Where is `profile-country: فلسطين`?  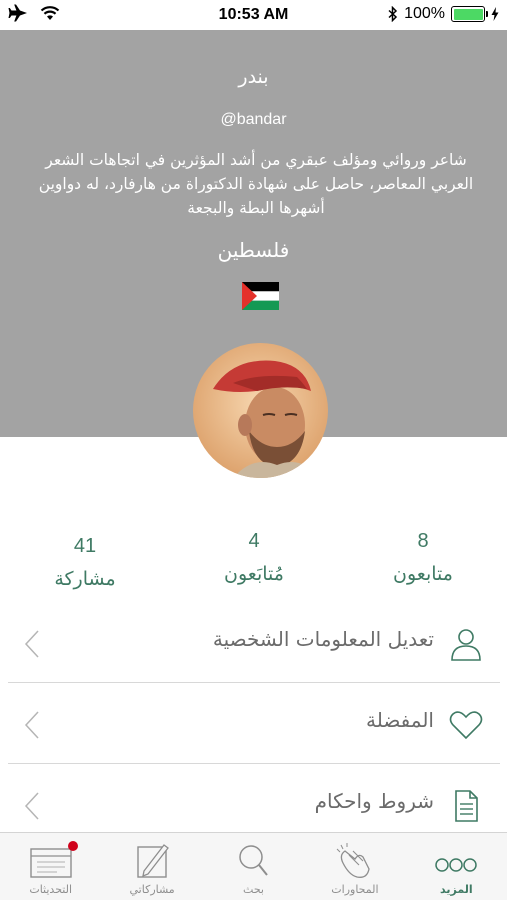 profile-country: فلسطين is located at coordinates (253, 250).